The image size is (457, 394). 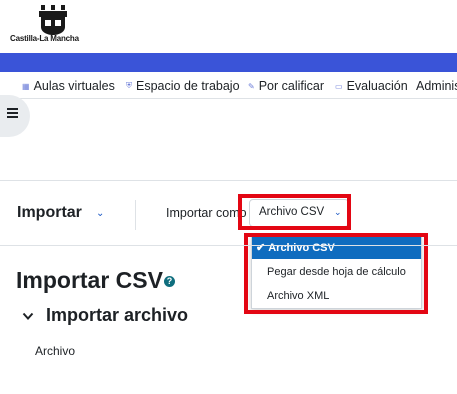 I want to click on nav-item-label: Evaluación, so click(x=377, y=86).